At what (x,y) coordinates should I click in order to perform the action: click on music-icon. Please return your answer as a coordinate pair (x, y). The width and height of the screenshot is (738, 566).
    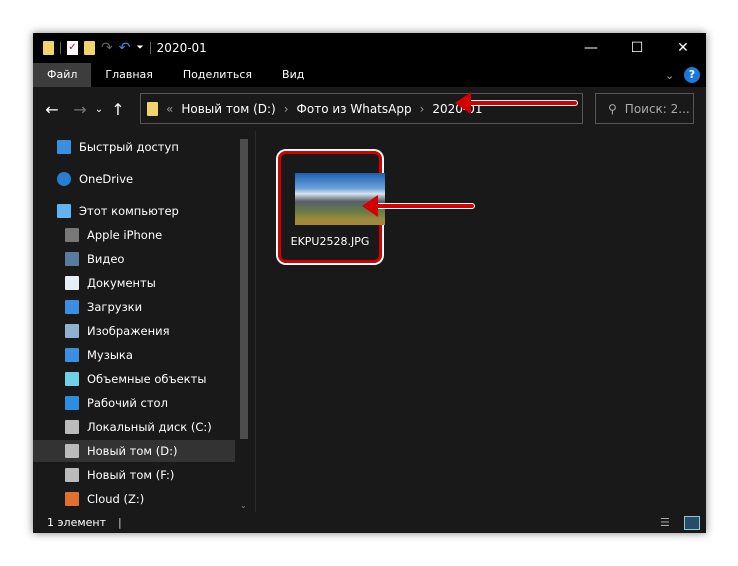
    Looking at the image, I should click on (72, 355).